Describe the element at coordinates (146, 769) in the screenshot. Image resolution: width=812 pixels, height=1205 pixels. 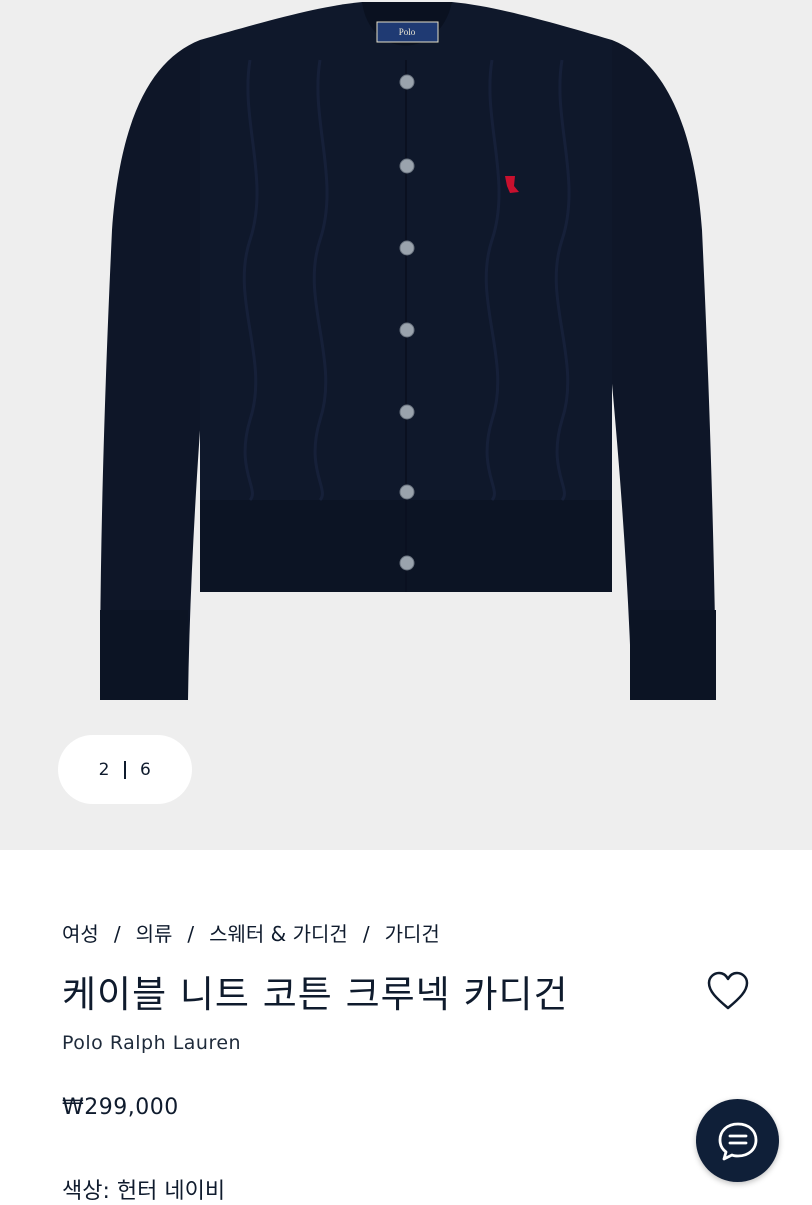
I see `image-counter-total: 6` at that location.